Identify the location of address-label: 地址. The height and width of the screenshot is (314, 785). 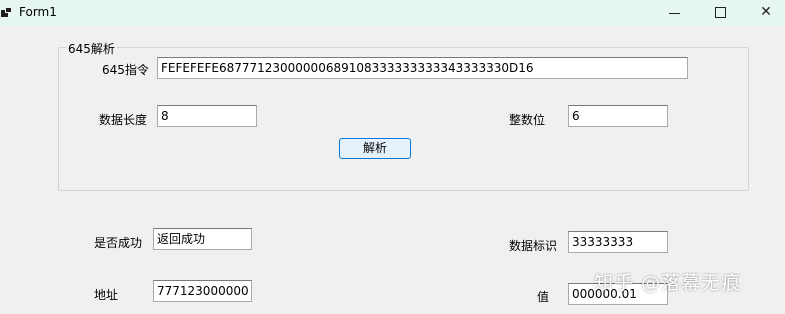
(106, 295).